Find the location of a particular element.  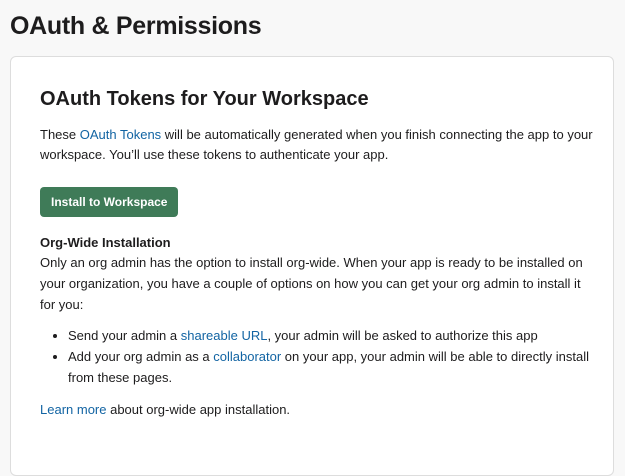

install-to-workspace-button: Install to Workspace is located at coordinates (109, 202).